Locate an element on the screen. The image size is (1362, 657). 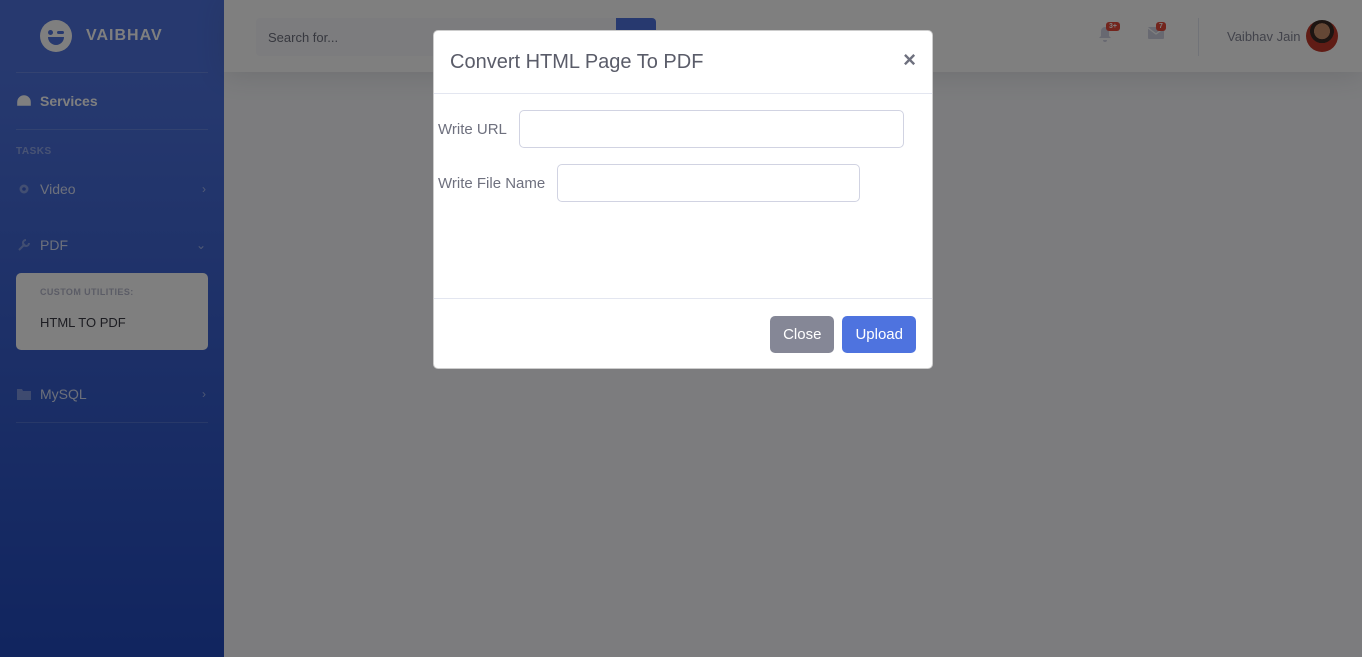
modal-footer: Close Upload is located at coordinates (683, 334).